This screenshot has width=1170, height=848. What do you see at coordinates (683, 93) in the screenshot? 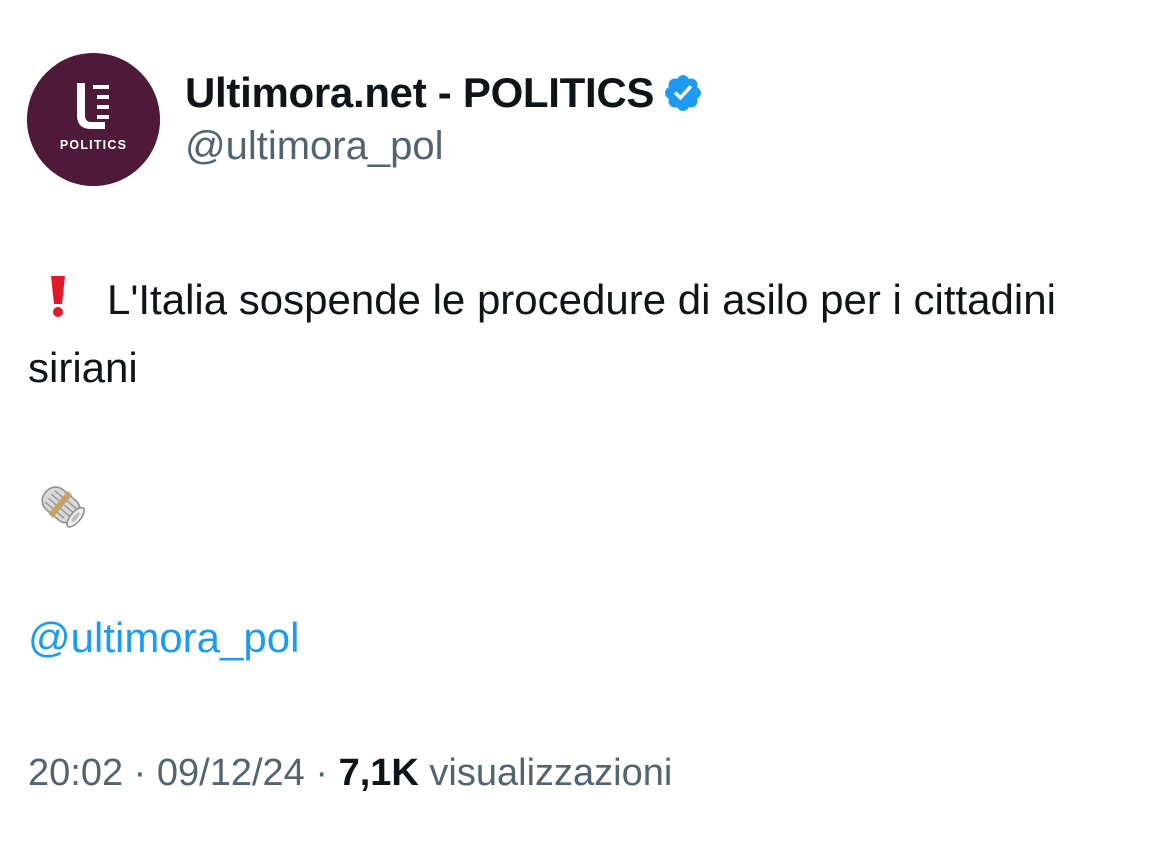
I see `verified-badge-icon` at bounding box center [683, 93].